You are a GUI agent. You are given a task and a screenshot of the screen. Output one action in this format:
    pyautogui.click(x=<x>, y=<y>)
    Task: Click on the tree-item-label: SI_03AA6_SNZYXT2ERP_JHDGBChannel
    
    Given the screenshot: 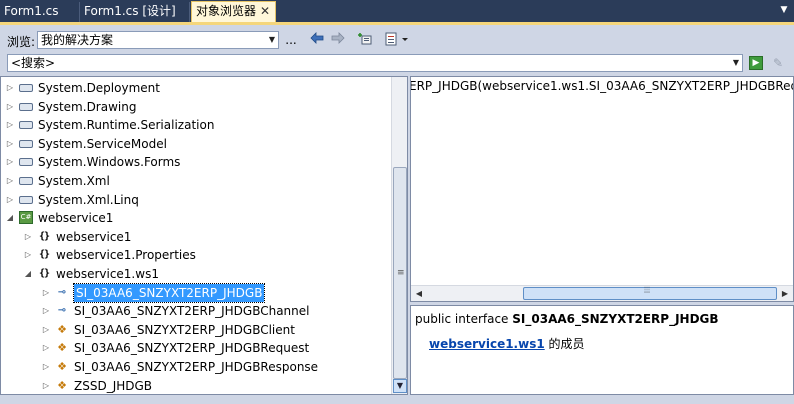 What is the action you would take?
    pyautogui.click(x=192, y=311)
    